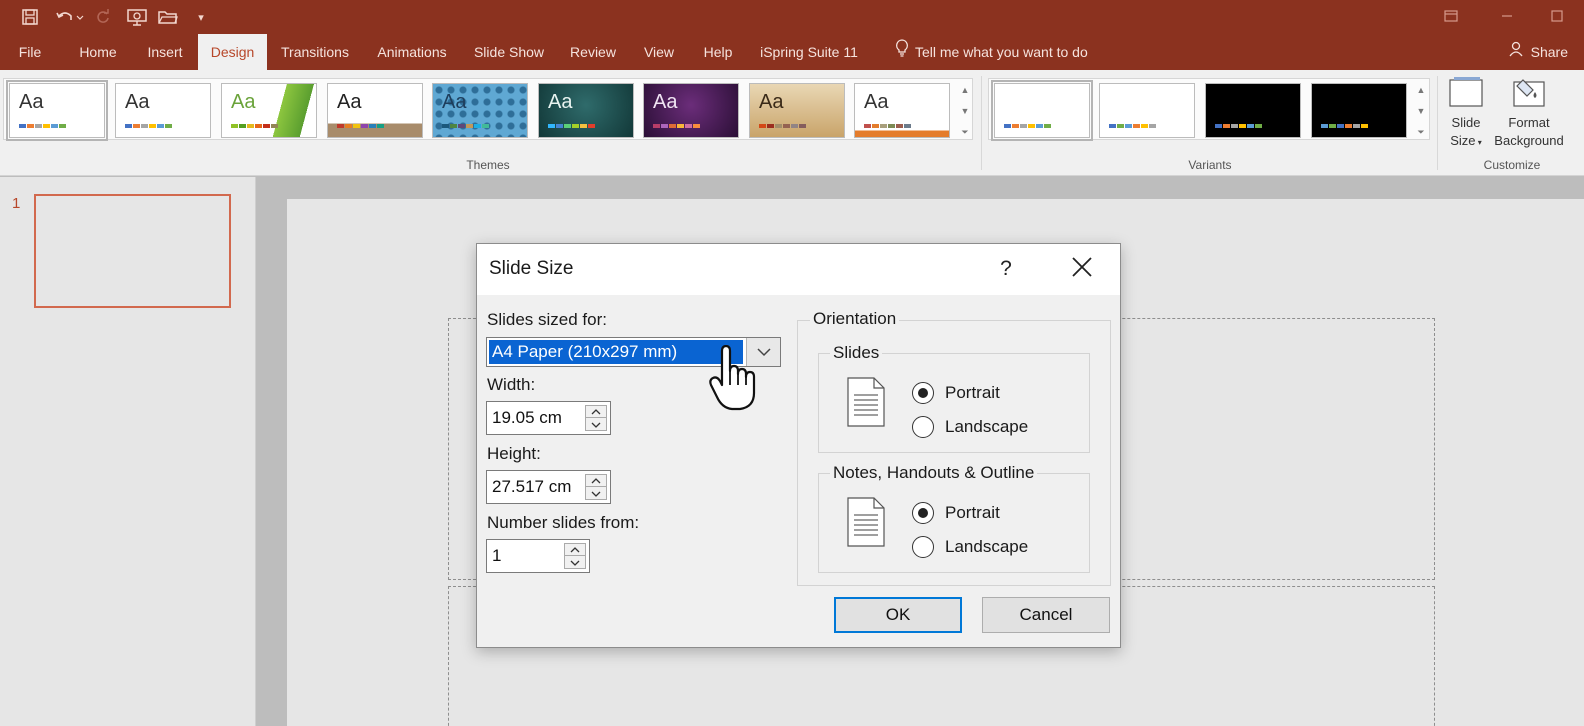 This screenshot has height=726, width=1584. I want to click on height-spinner: 27.517 cm, so click(548, 487).